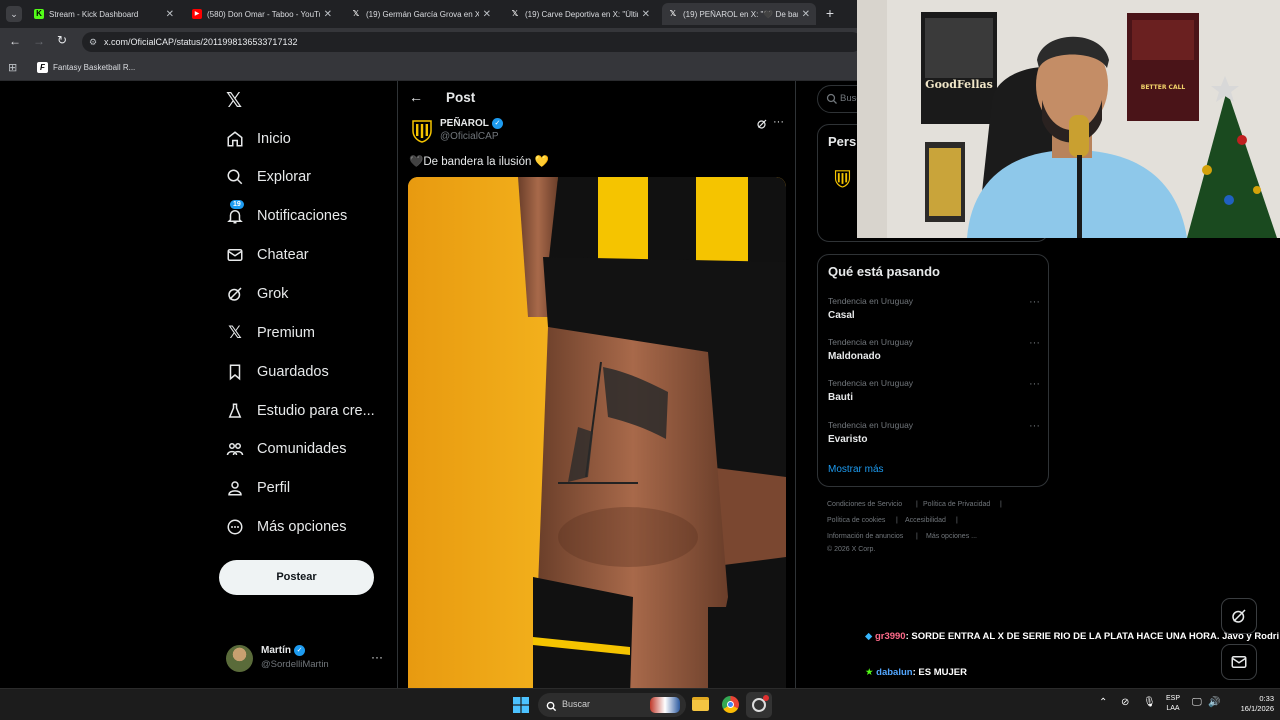 This screenshot has height=720, width=1280. I want to click on grok-floating-button, so click(1239, 616).